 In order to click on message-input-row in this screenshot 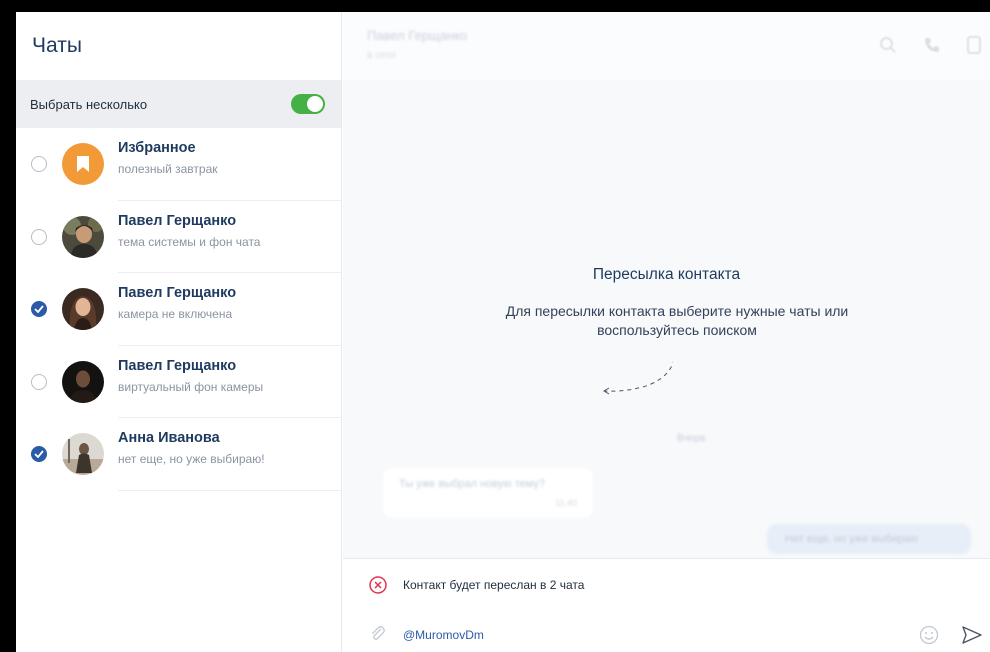, I will do `click(679, 635)`.